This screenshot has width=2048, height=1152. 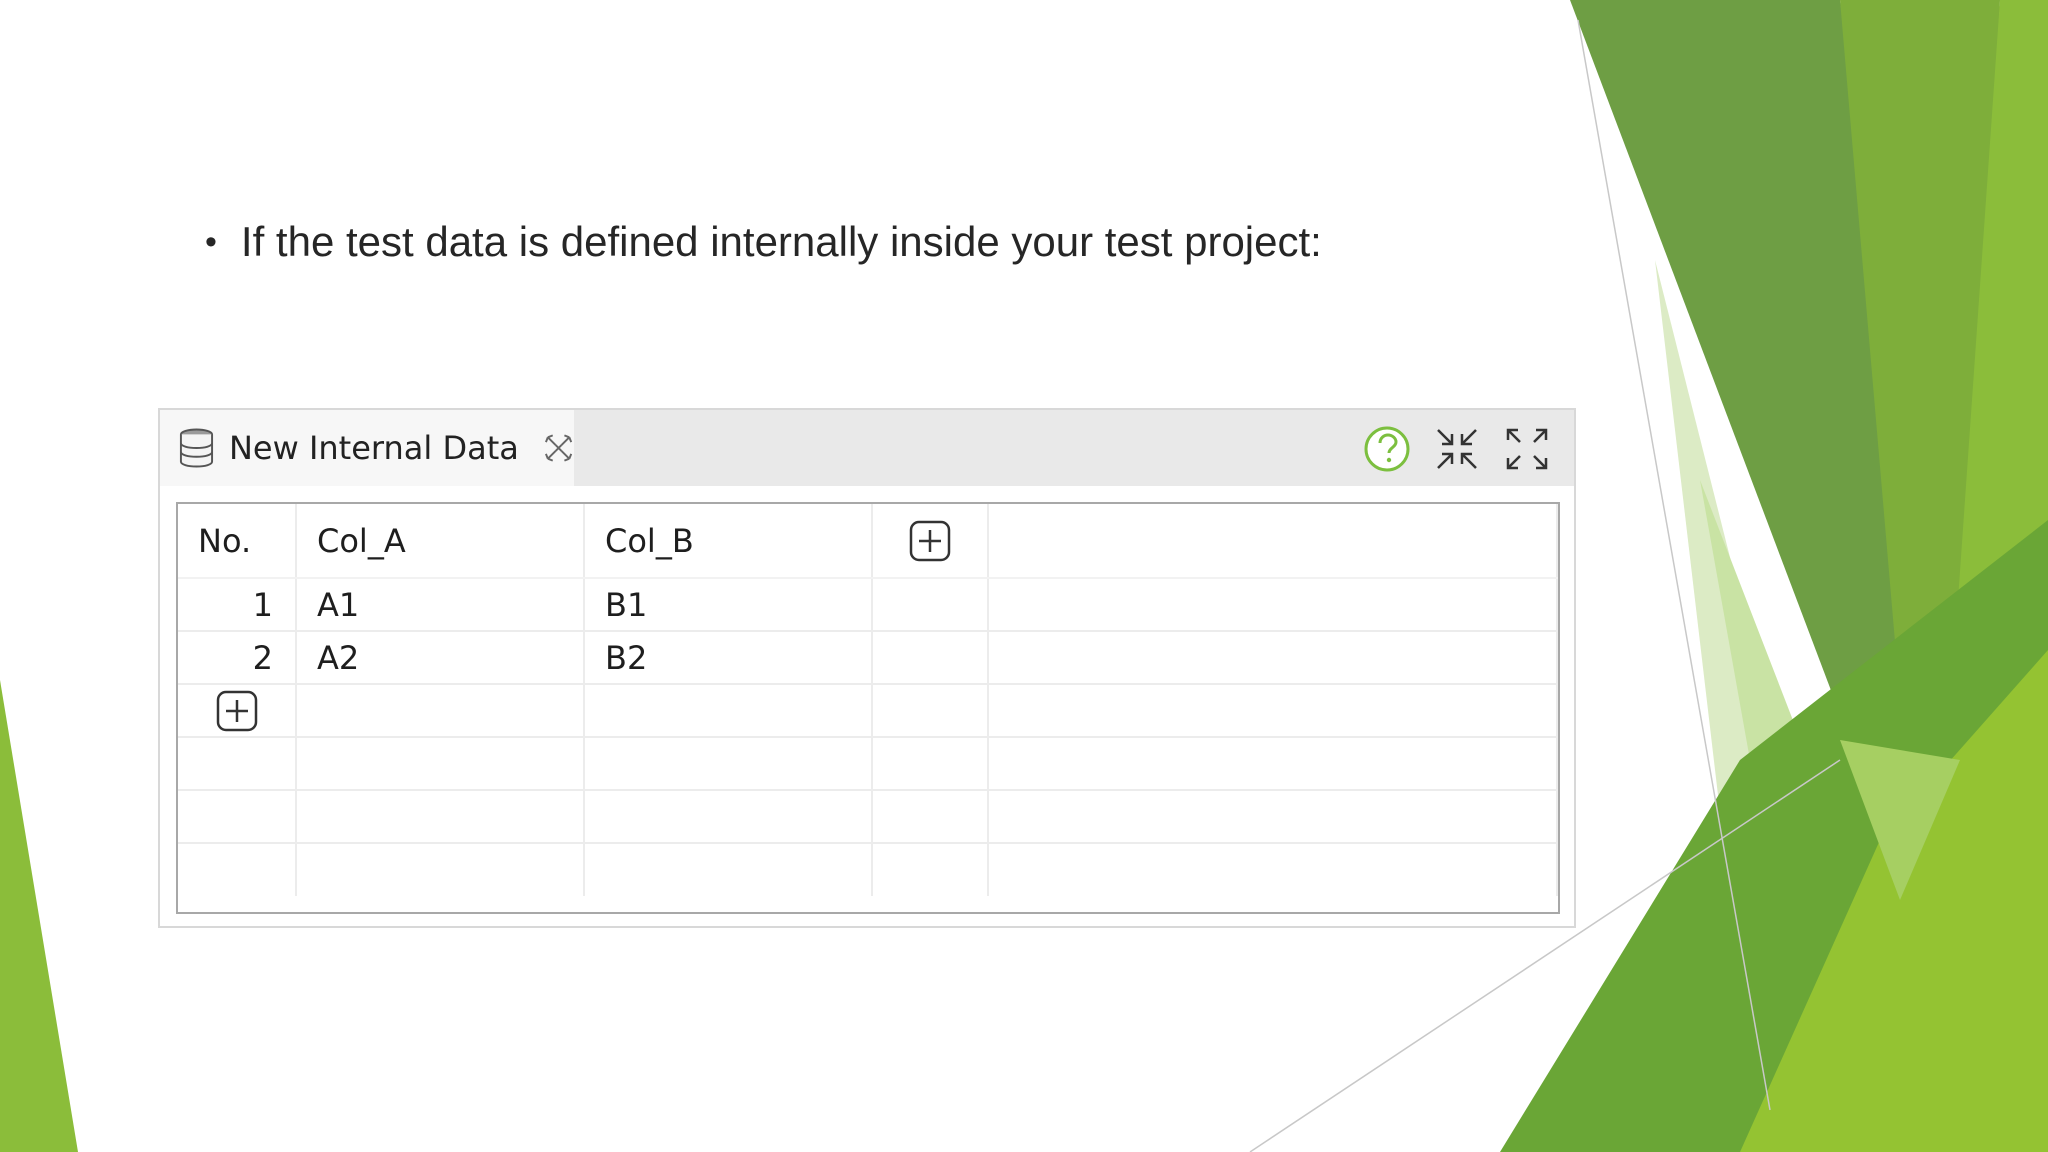 What do you see at coordinates (728, 605) in the screenshot?
I see `cell-col-b: B1` at bounding box center [728, 605].